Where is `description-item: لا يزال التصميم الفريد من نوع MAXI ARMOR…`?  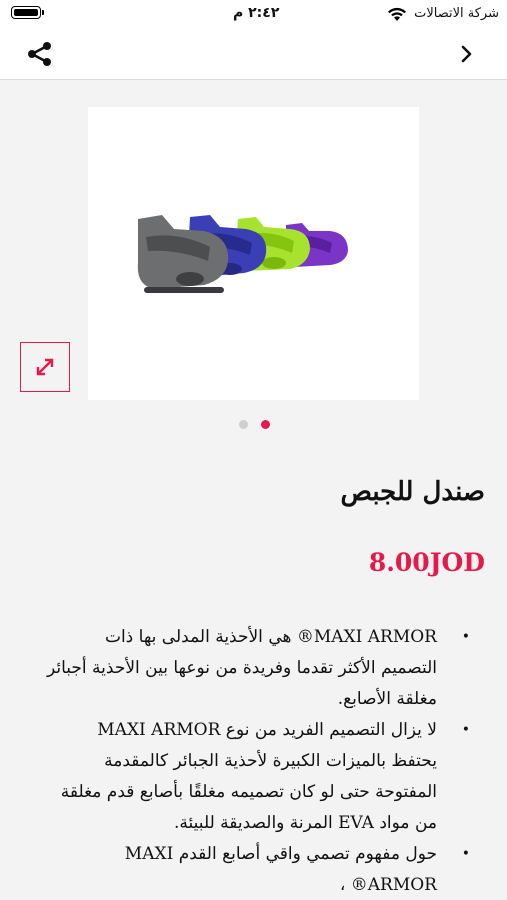 description-item: لا يزال التصميم الفريد من نوع MAXI ARMOR… is located at coordinates (258, 777).